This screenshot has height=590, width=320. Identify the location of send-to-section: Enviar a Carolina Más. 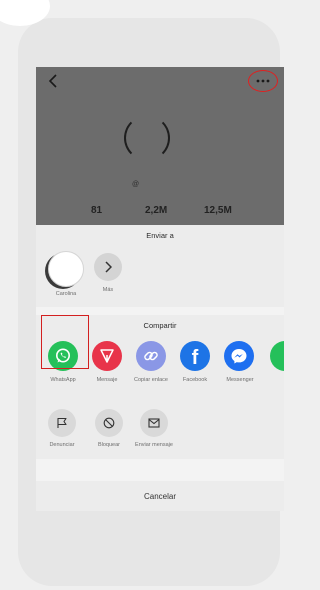
(160, 266).